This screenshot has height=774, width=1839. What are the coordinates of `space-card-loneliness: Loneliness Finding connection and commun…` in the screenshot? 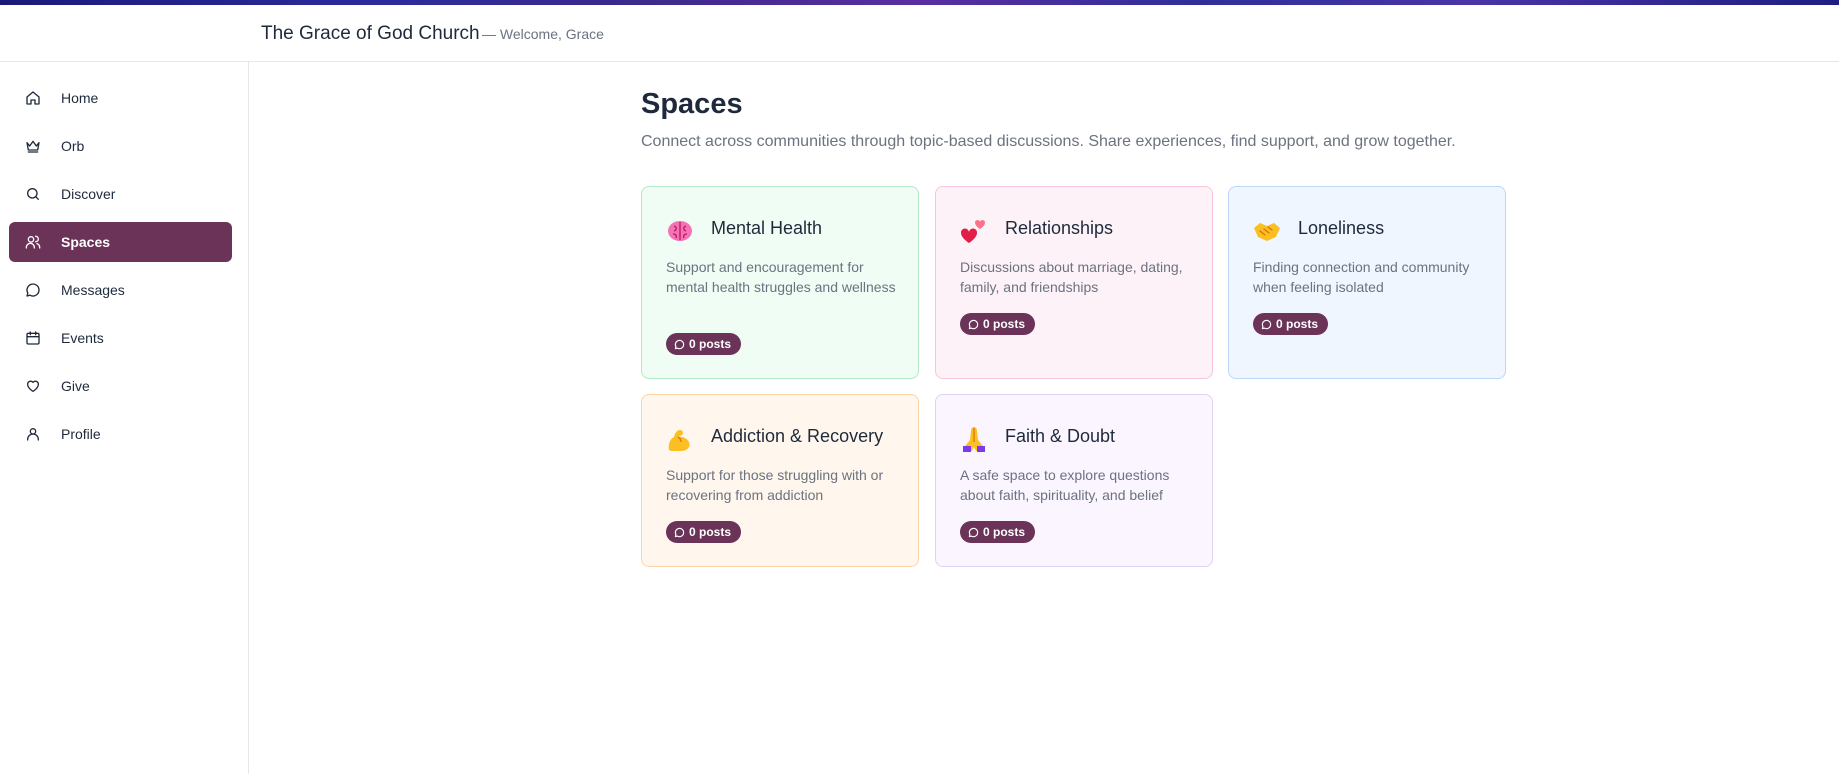 It's located at (1367, 282).